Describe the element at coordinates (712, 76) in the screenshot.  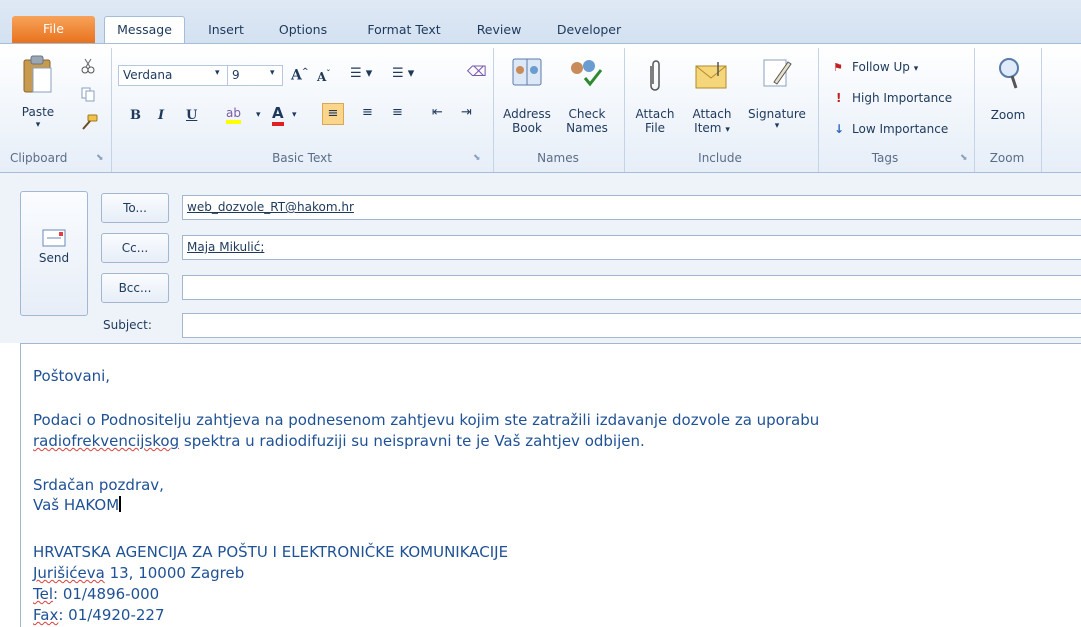
I see `attach-item-icon` at that location.